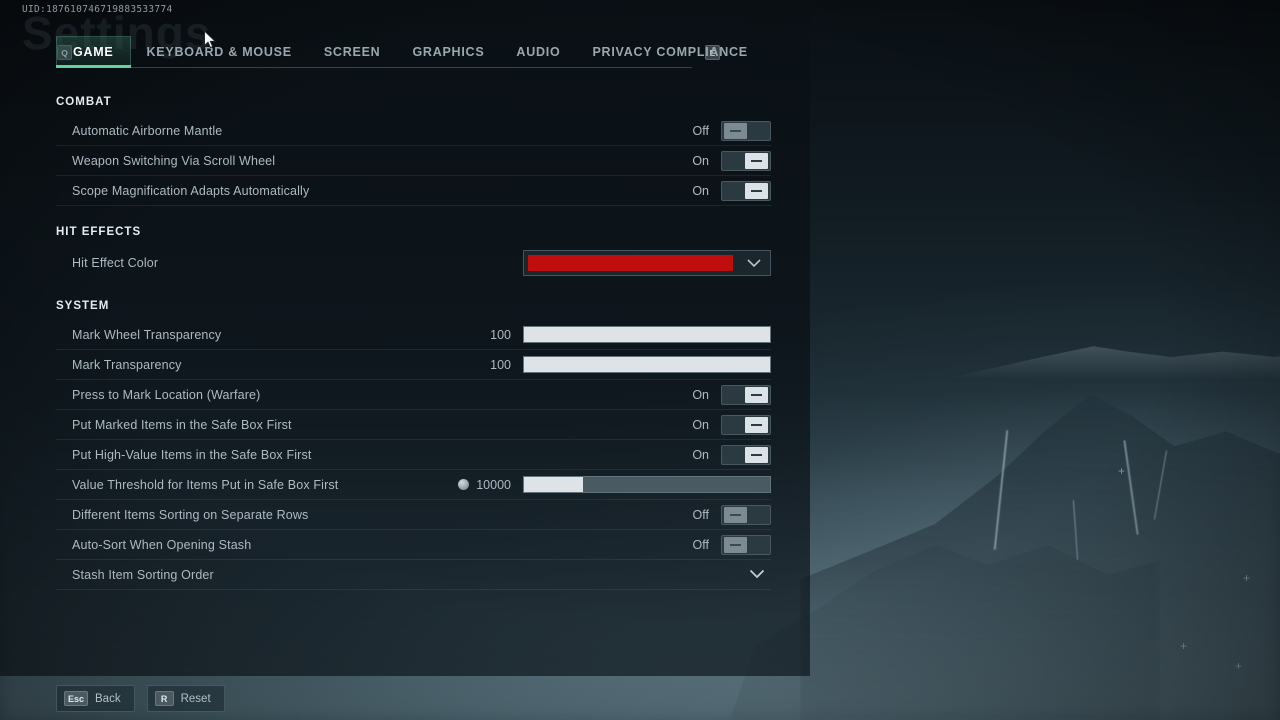 The width and height of the screenshot is (1280, 720). What do you see at coordinates (538, 51) in the screenshot?
I see `tab-audio: AUDIO` at bounding box center [538, 51].